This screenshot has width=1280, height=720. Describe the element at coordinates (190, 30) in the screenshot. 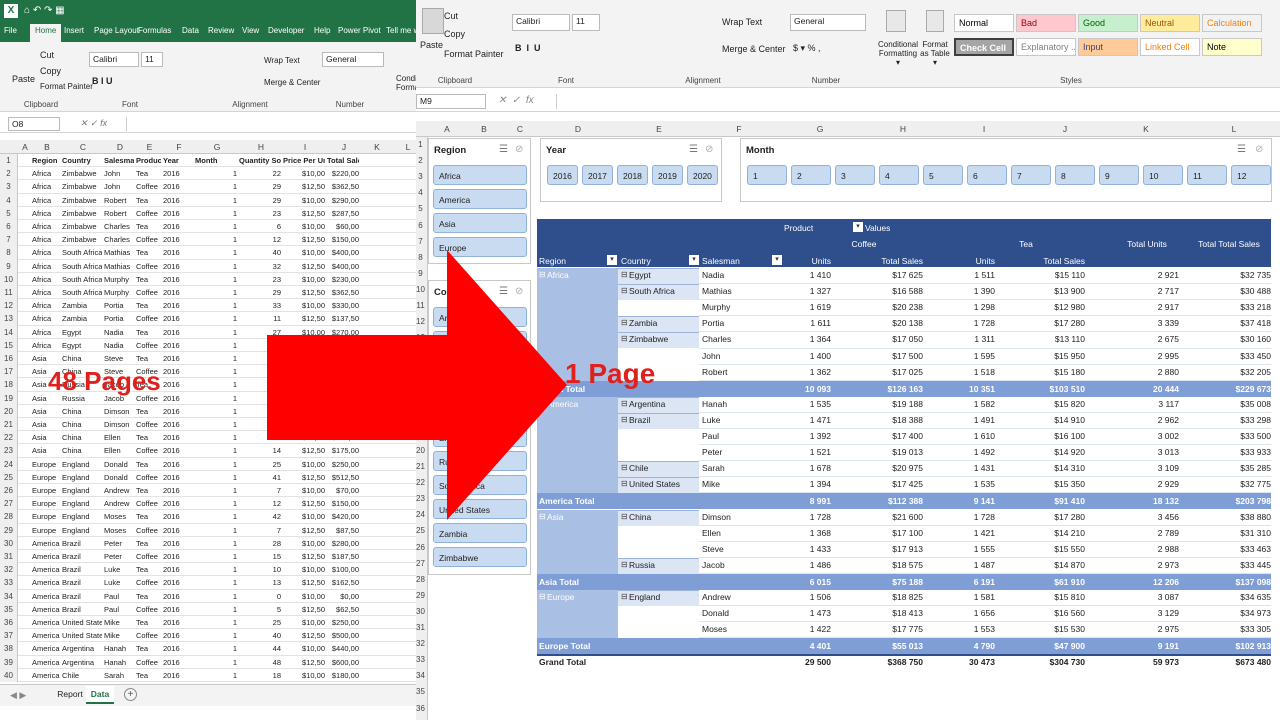

I see `ribbon-tab-data: Data` at that location.